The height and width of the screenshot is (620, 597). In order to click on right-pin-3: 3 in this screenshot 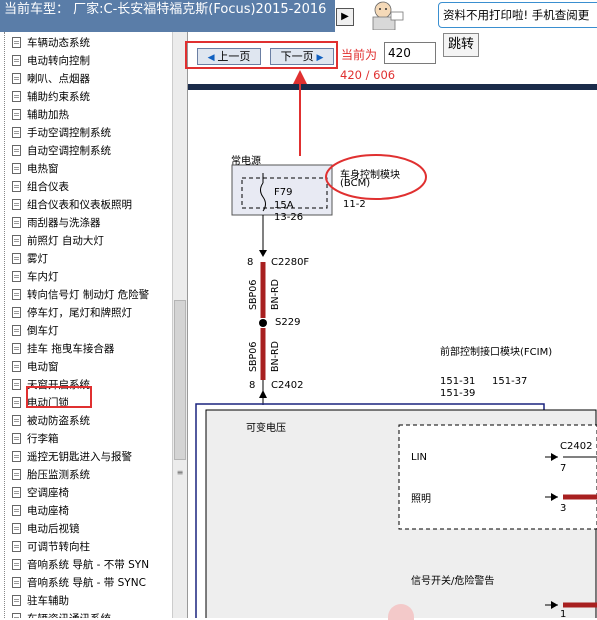, I will do `click(563, 508)`.